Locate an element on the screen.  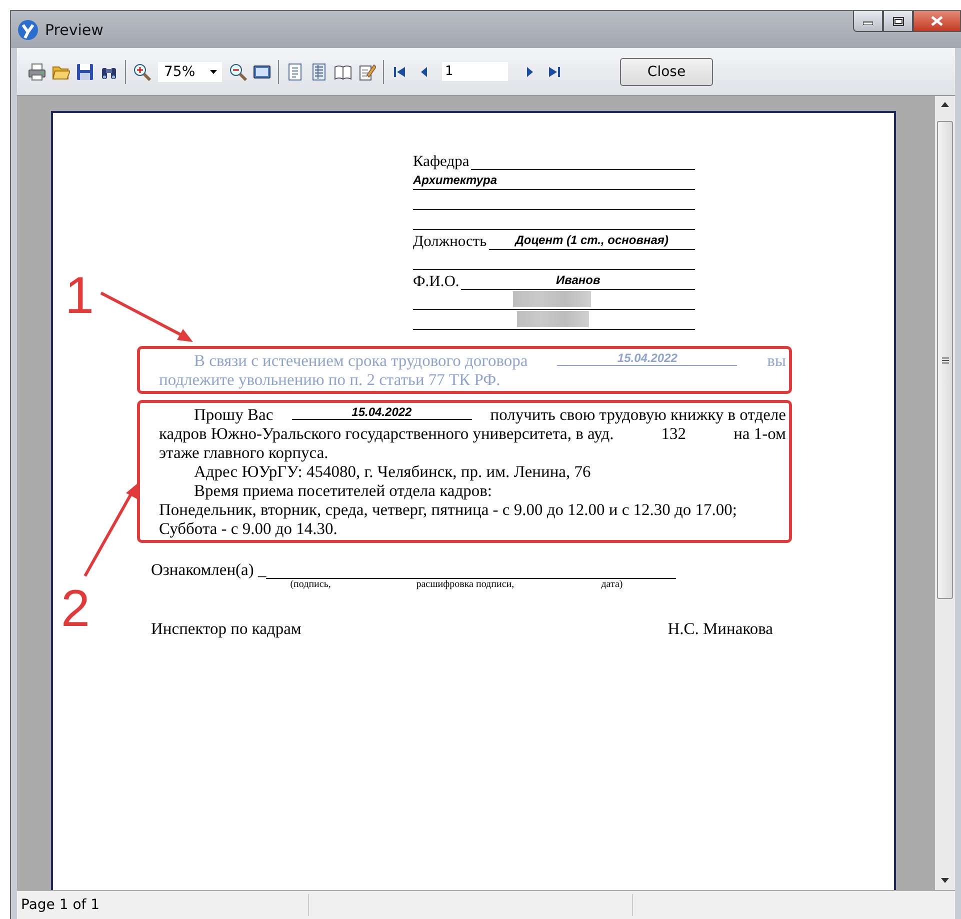
notice-text: на 1-ом is located at coordinates (760, 433).